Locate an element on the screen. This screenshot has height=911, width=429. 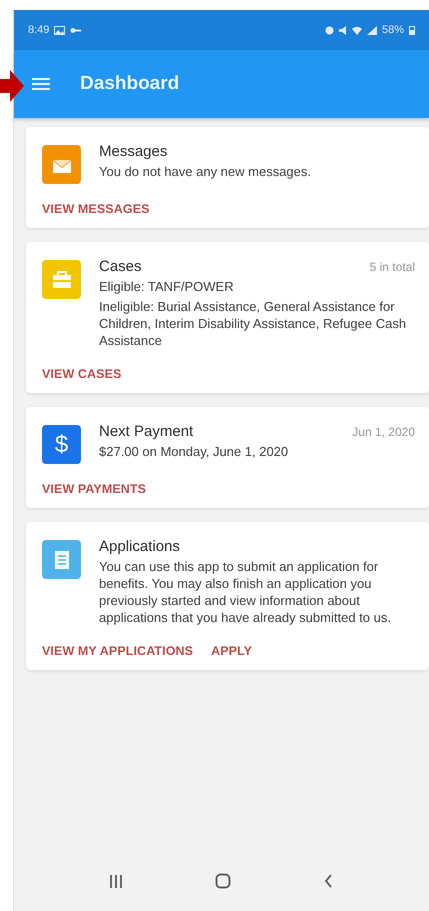
recent-apps-icon is located at coordinates (116, 881).